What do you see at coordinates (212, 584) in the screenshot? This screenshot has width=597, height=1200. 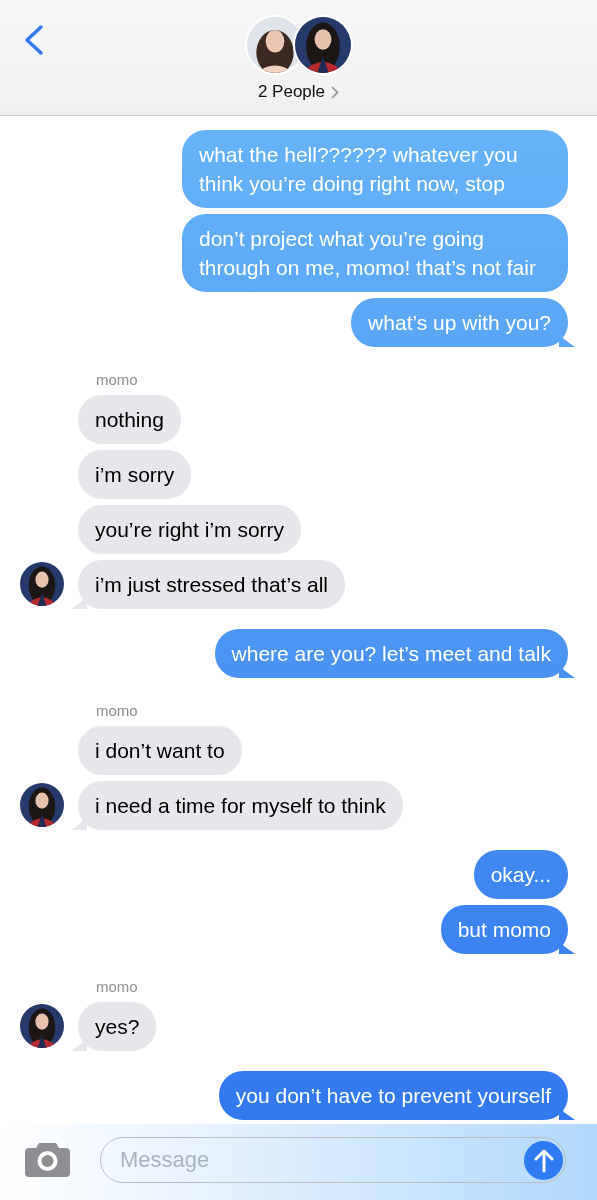 I see `message-bubble: i’m just stressed that’s all` at bounding box center [212, 584].